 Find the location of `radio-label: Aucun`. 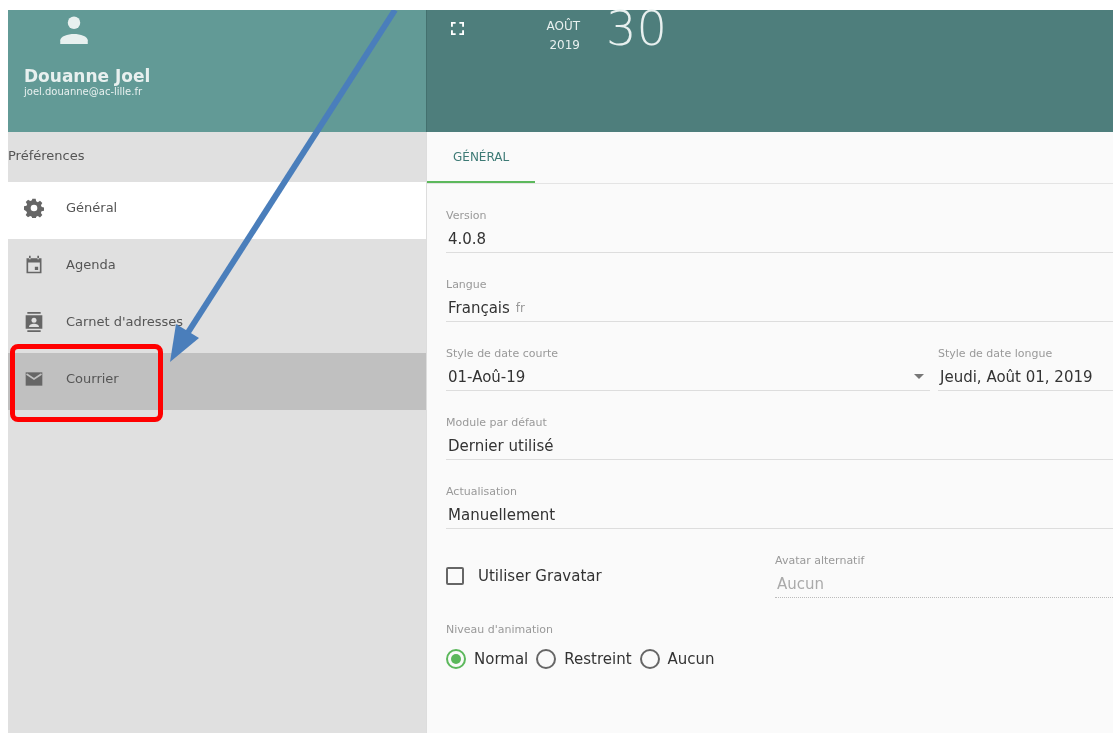

radio-label: Aucun is located at coordinates (691, 659).